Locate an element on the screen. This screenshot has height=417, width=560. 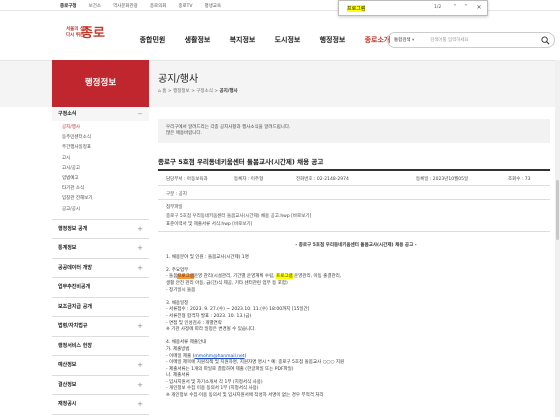
sidebar-subitem: 타기관 소식 is located at coordinates (105, 189).